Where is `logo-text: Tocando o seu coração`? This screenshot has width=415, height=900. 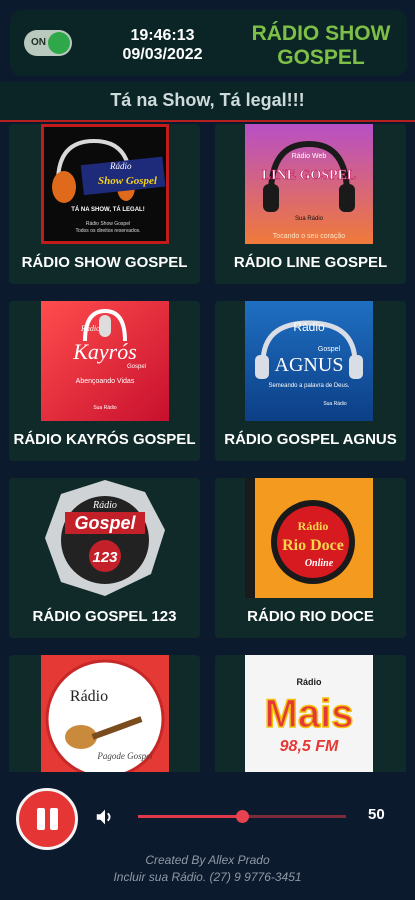 logo-text: Tocando o seu coração is located at coordinates (309, 236).